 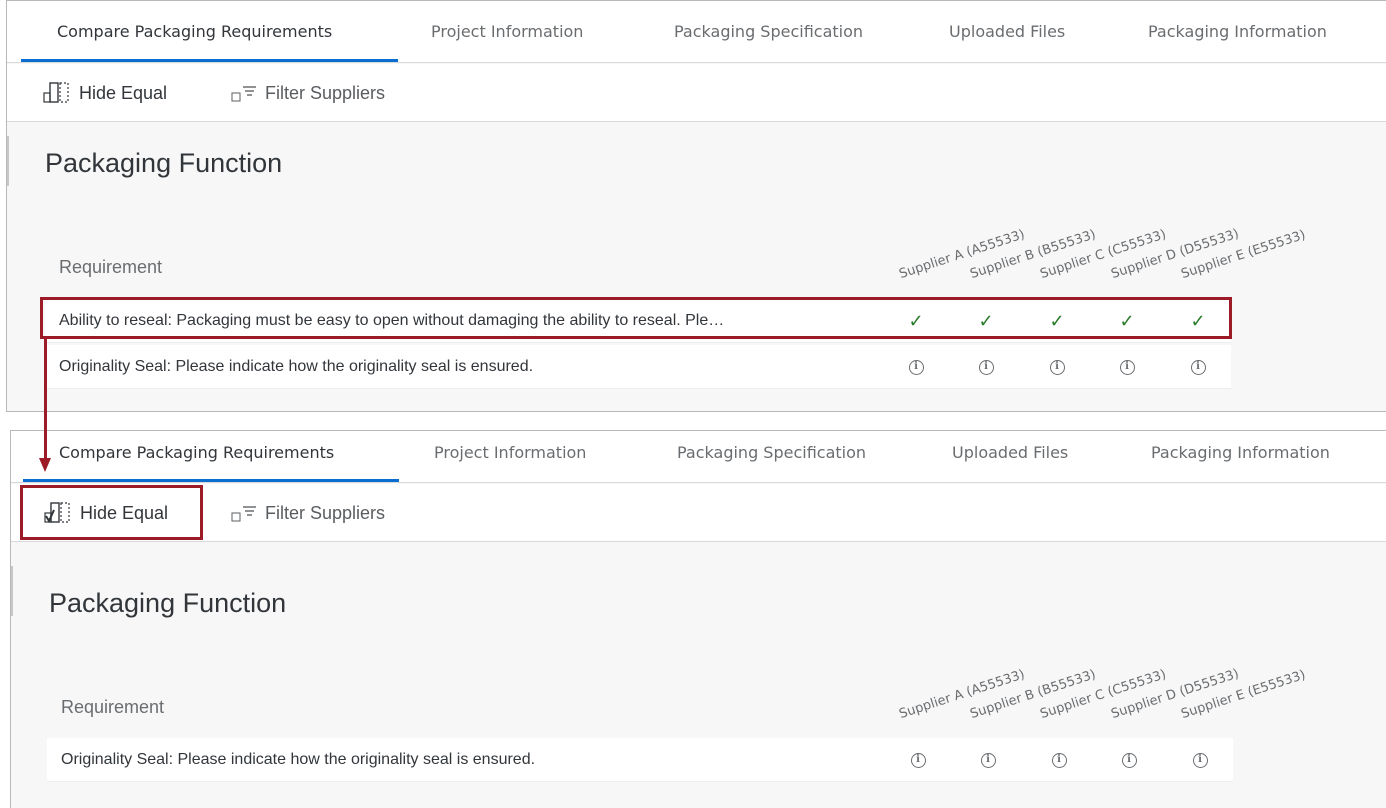 What do you see at coordinates (56, 92) in the screenshot?
I see `hide-equal-icon` at bounding box center [56, 92].